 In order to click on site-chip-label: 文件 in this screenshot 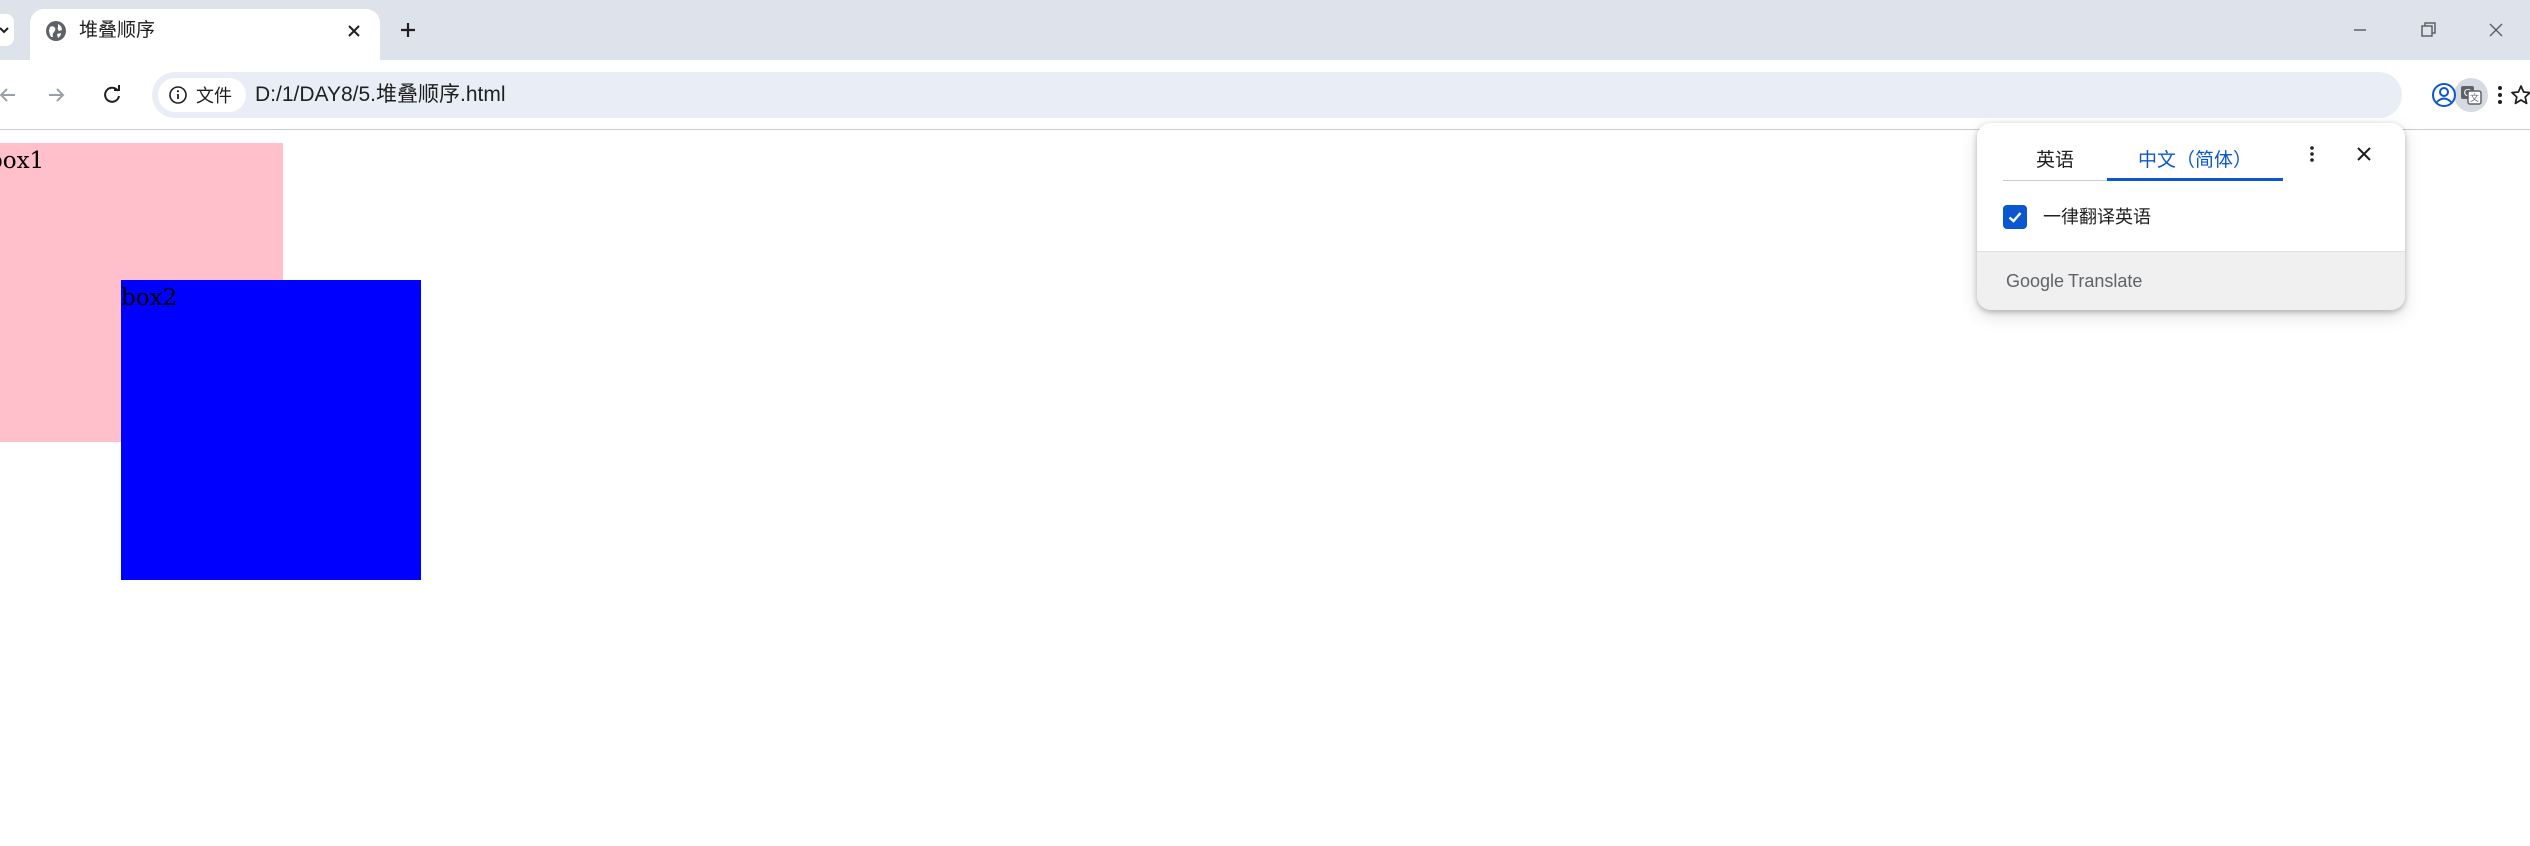, I will do `click(214, 96)`.